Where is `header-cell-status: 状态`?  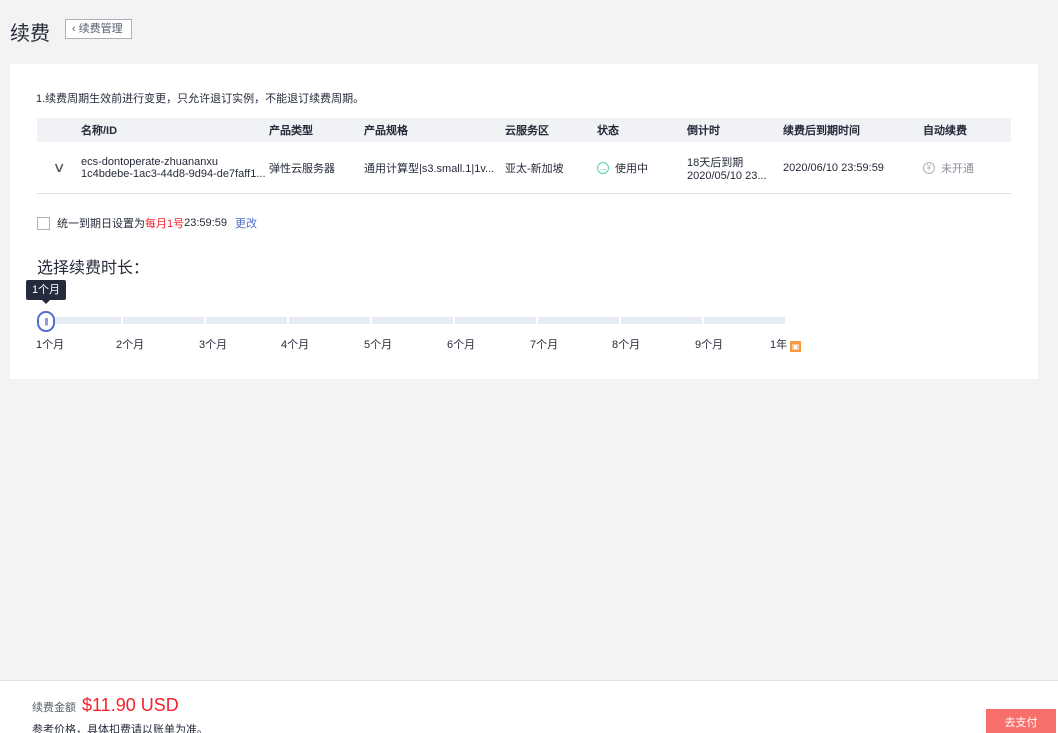
header-cell-status: 状态 is located at coordinates (608, 131).